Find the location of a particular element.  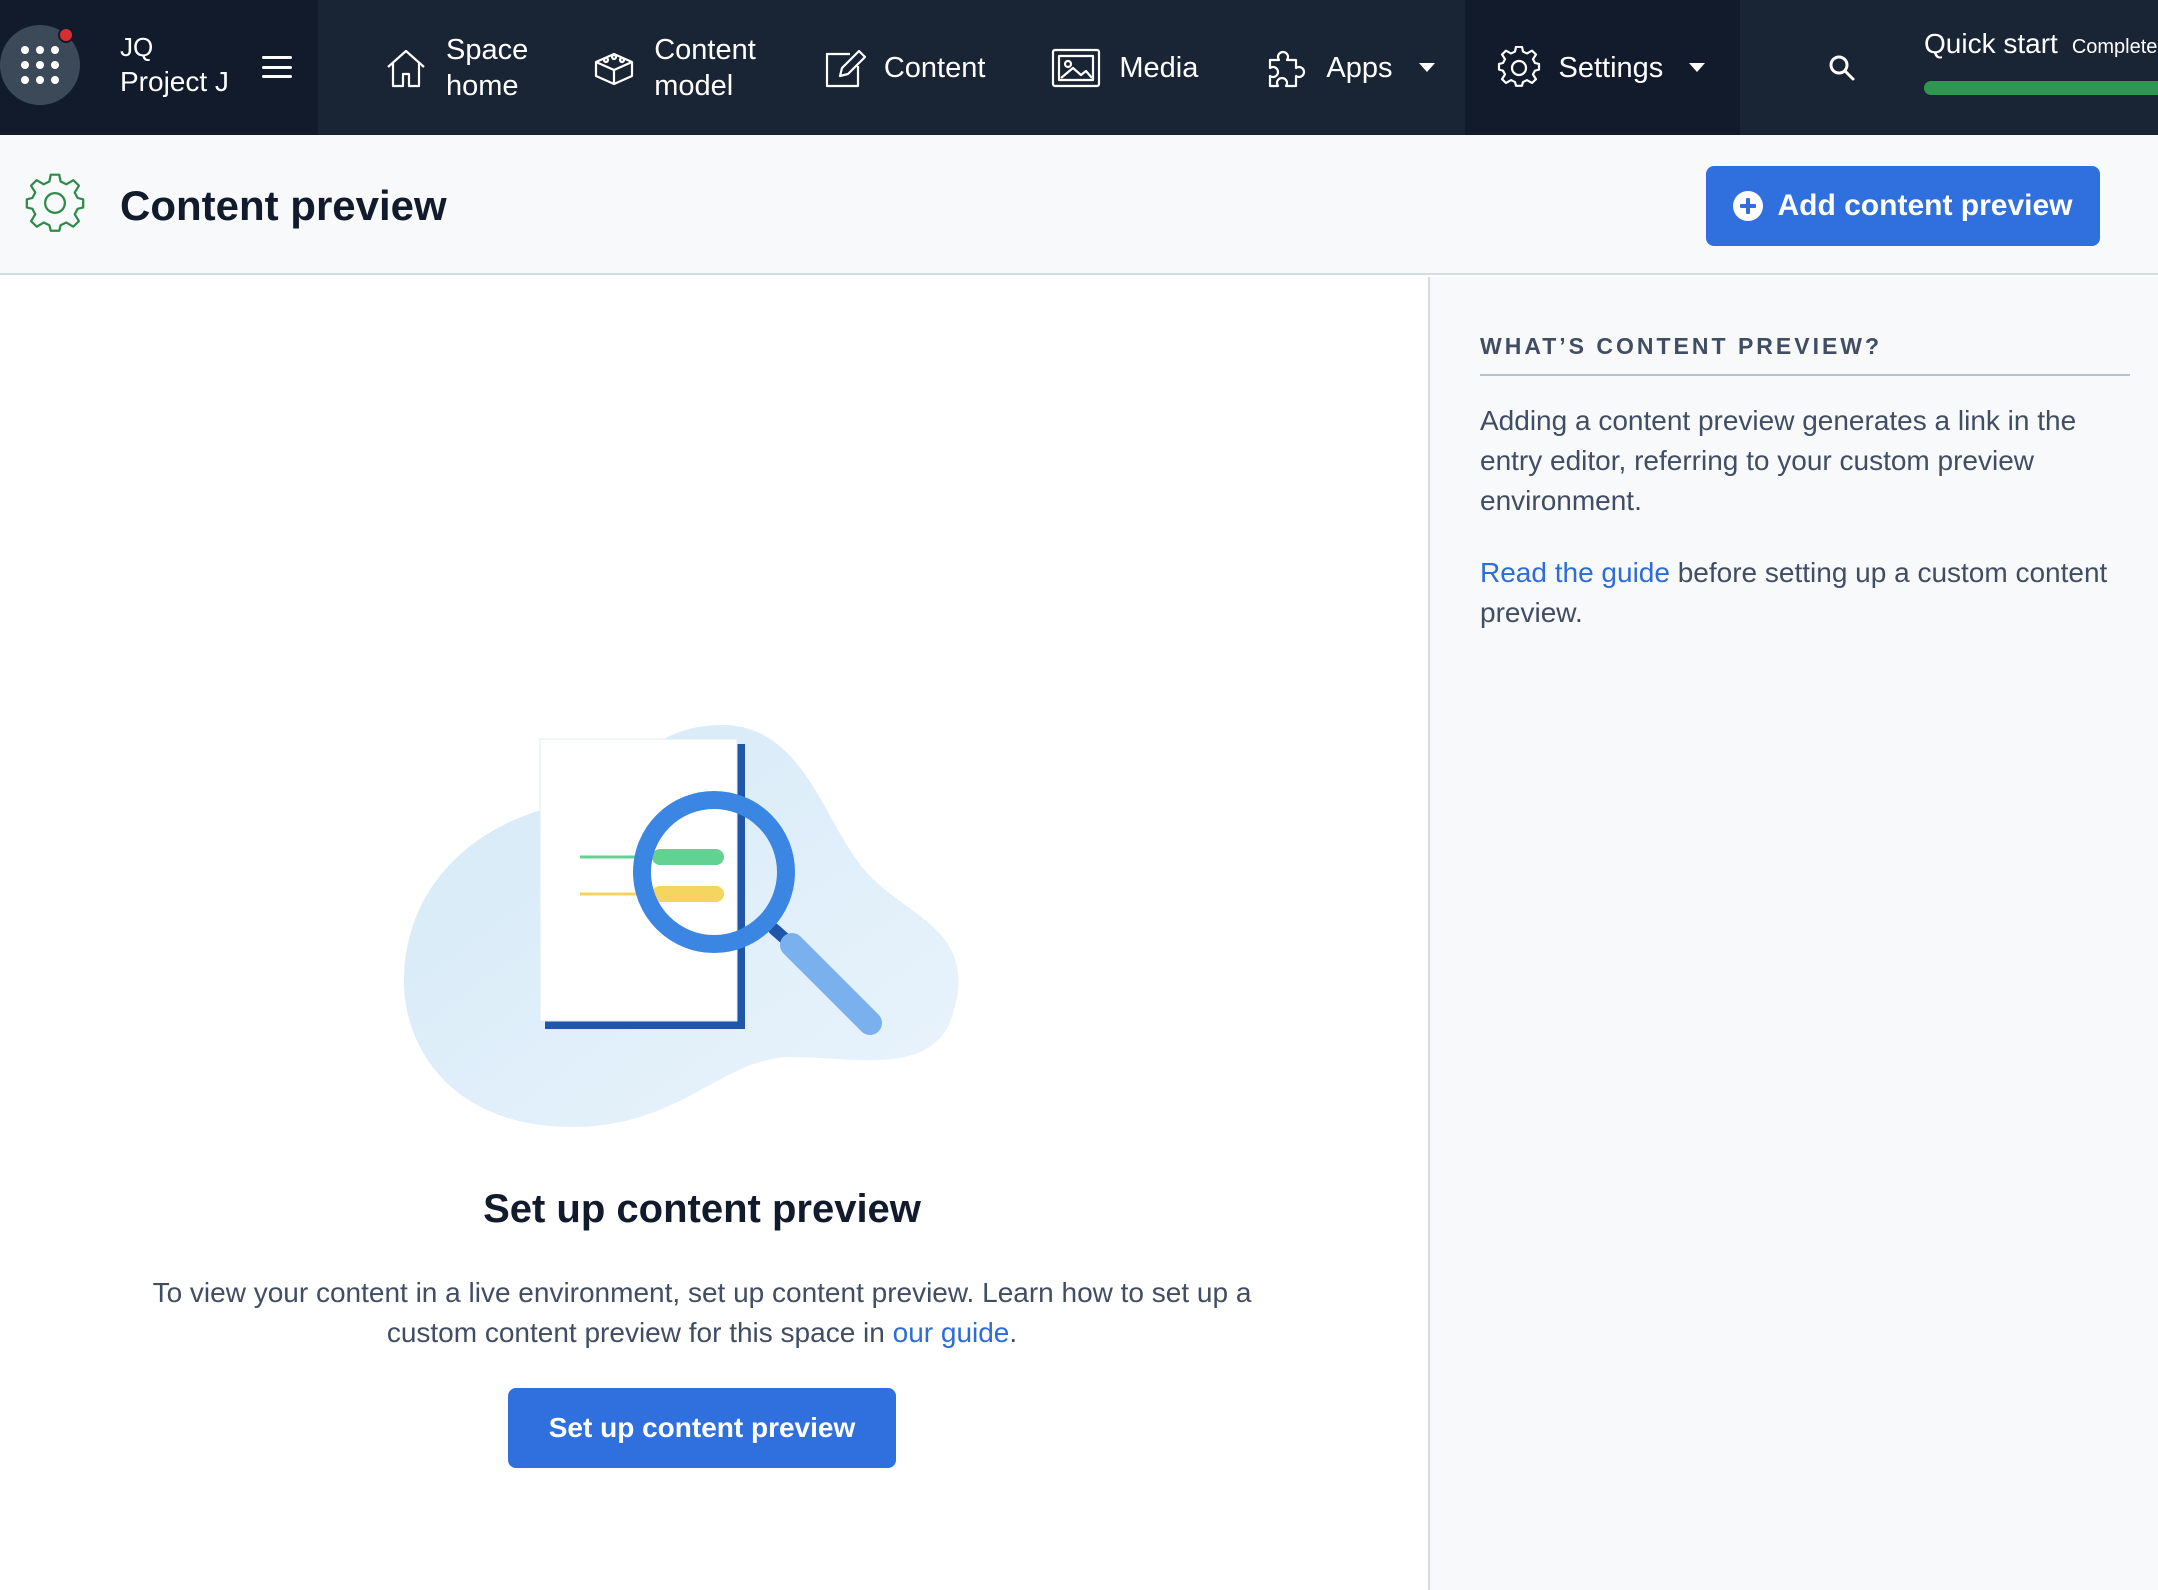

nav-space-home-label: Space home is located at coordinates (487, 67).